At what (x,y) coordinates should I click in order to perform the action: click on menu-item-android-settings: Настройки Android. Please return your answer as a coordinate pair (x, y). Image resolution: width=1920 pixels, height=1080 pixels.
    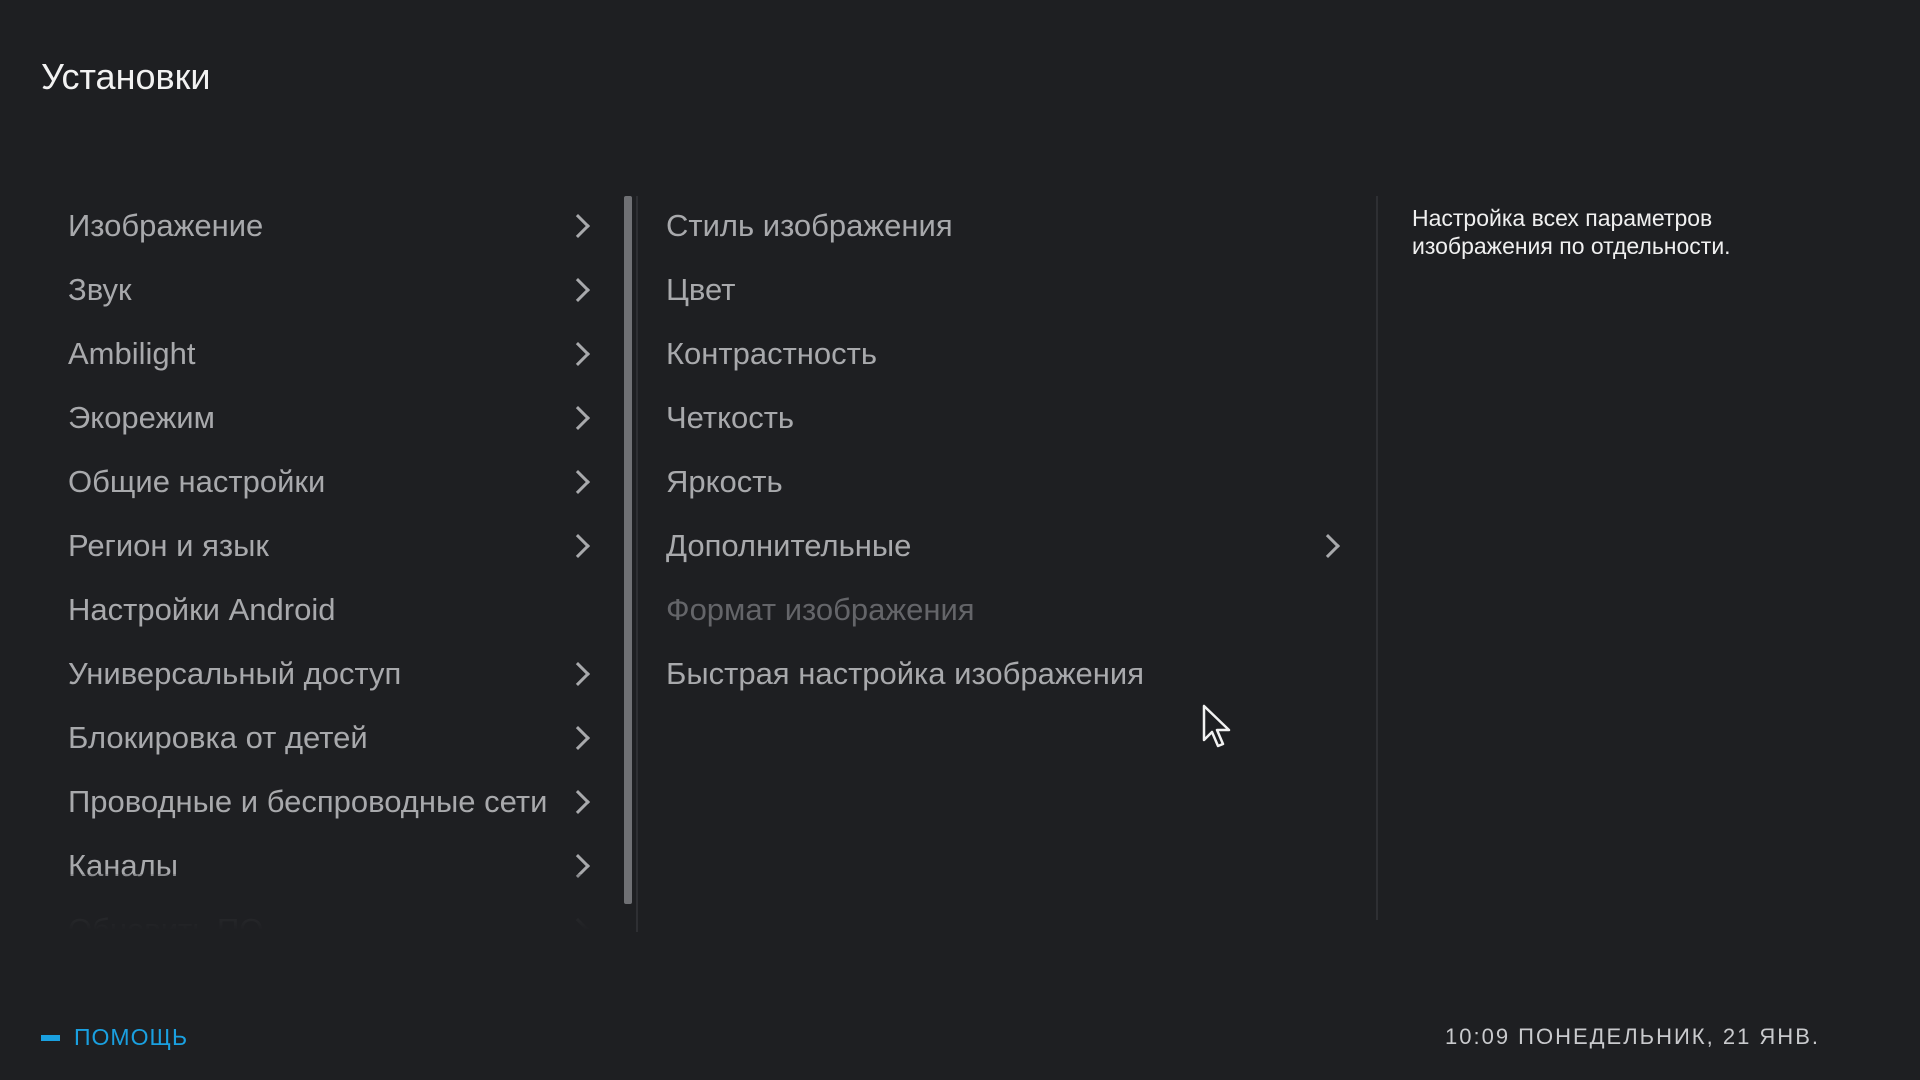
    Looking at the image, I should click on (305, 610).